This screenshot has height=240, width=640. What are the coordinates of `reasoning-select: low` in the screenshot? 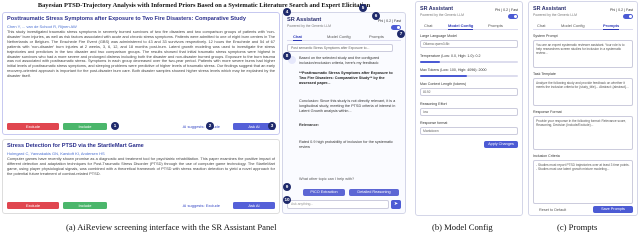 It's located at (469, 112).